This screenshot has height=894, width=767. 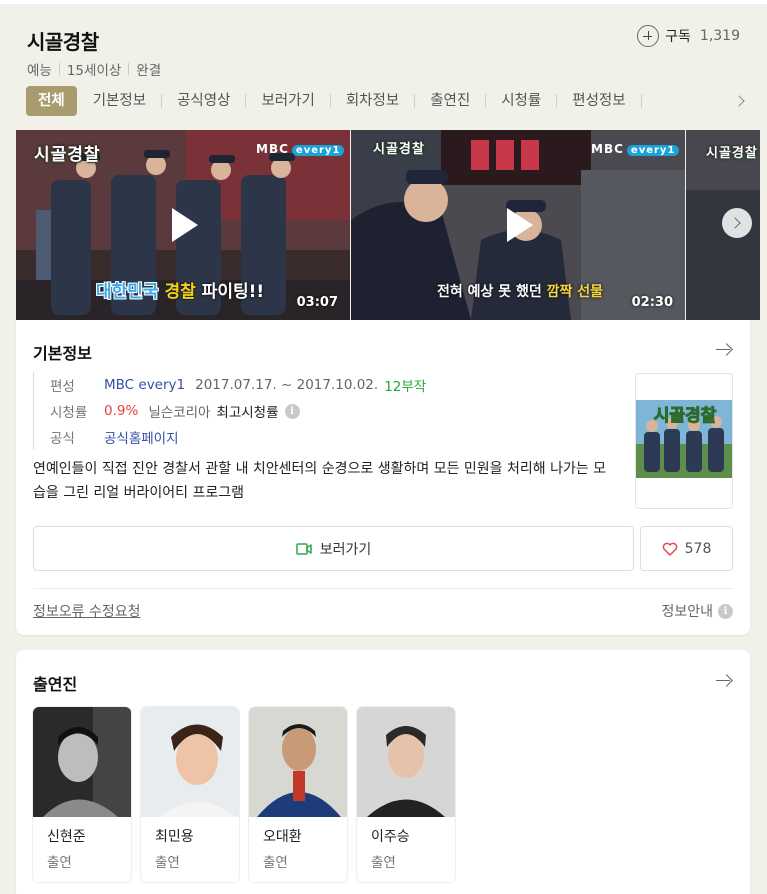 What do you see at coordinates (180, 289) in the screenshot?
I see `video-caption: 대한민국 경찰 파이팅!!` at bounding box center [180, 289].